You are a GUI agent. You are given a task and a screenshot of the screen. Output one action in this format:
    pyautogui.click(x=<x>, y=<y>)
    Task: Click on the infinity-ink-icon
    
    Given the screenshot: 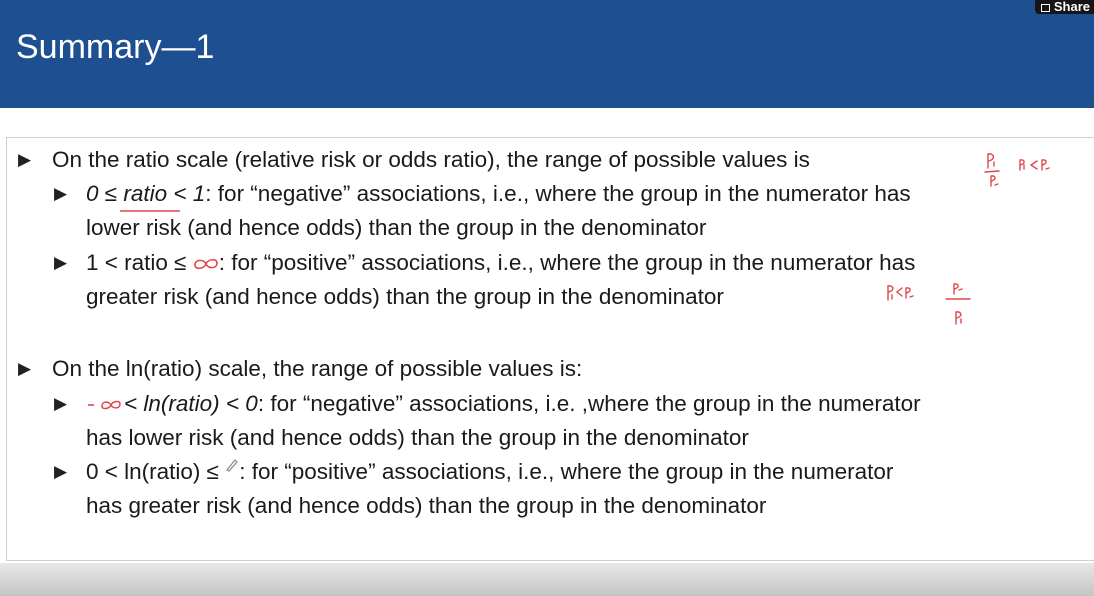 What is the action you would take?
    pyautogui.click(x=205, y=264)
    